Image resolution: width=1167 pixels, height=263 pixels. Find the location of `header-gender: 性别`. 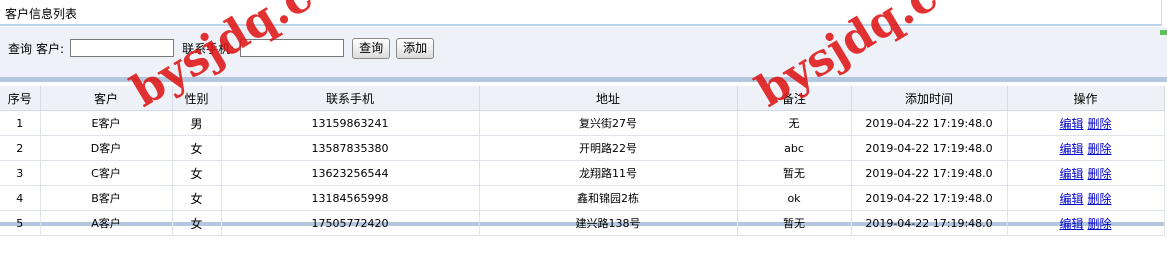

header-gender: 性别 is located at coordinates (197, 98).